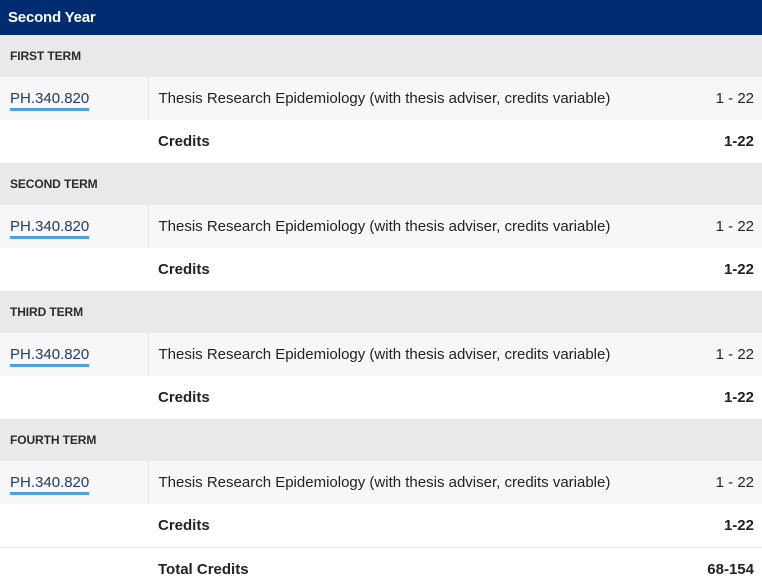 The width and height of the screenshot is (762, 582). I want to click on total-credits-row: Total Credits 68-154, so click(381, 564).